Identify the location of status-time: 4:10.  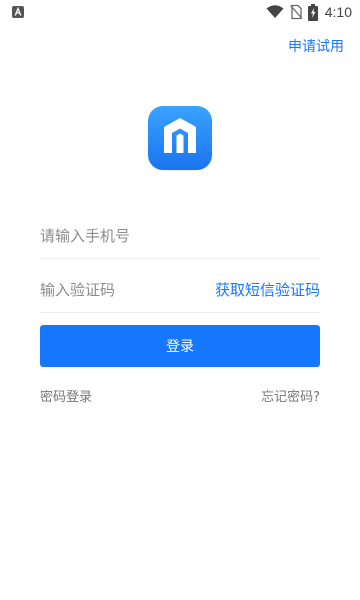
(338, 12).